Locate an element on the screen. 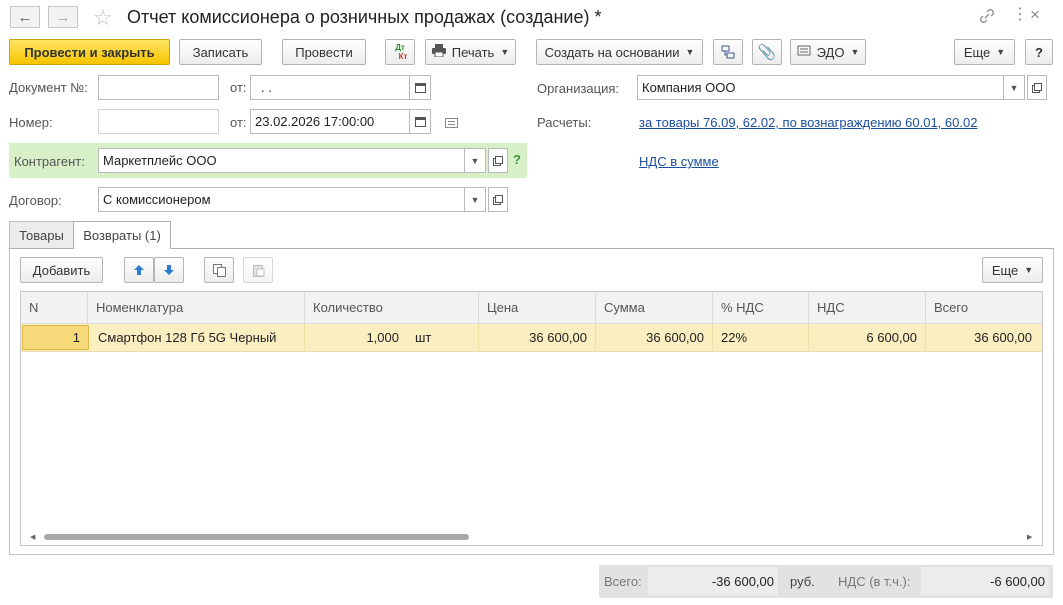  tab-returns: Возвраты (1) is located at coordinates (122, 235).